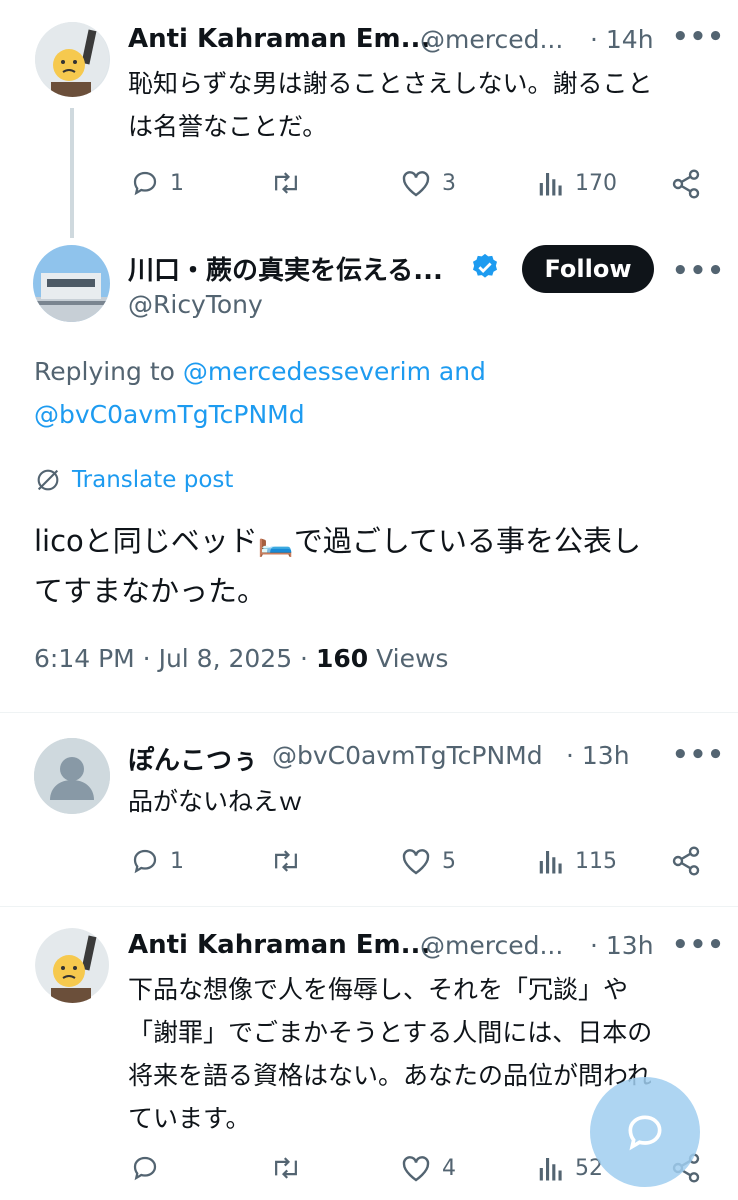 The height and width of the screenshot is (1200, 738). I want to click on tweet-text-line: 将来を語る資格はない。あなたの品位が問われ, so click(390, 1075).